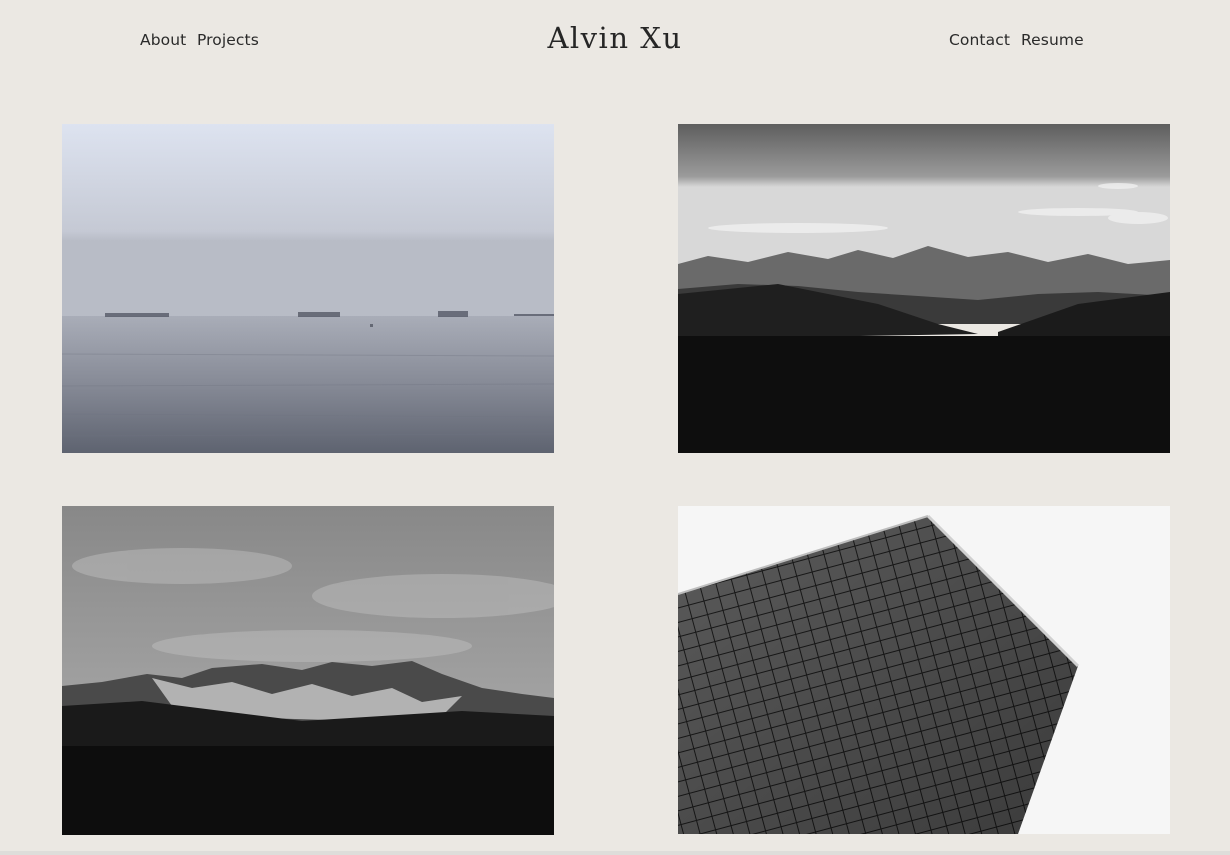 The image size is (1230, 855). Describe the element at coordinates (979, 40) in the screenshot. I see `nav-link-contact: Contact` at that location.